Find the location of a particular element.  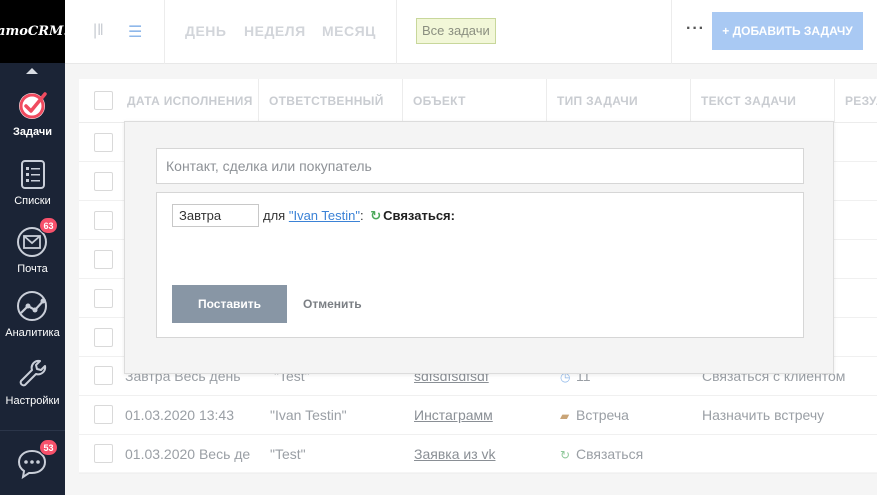

cell-text: Назначить встречу is located at coordinates (763, 415).